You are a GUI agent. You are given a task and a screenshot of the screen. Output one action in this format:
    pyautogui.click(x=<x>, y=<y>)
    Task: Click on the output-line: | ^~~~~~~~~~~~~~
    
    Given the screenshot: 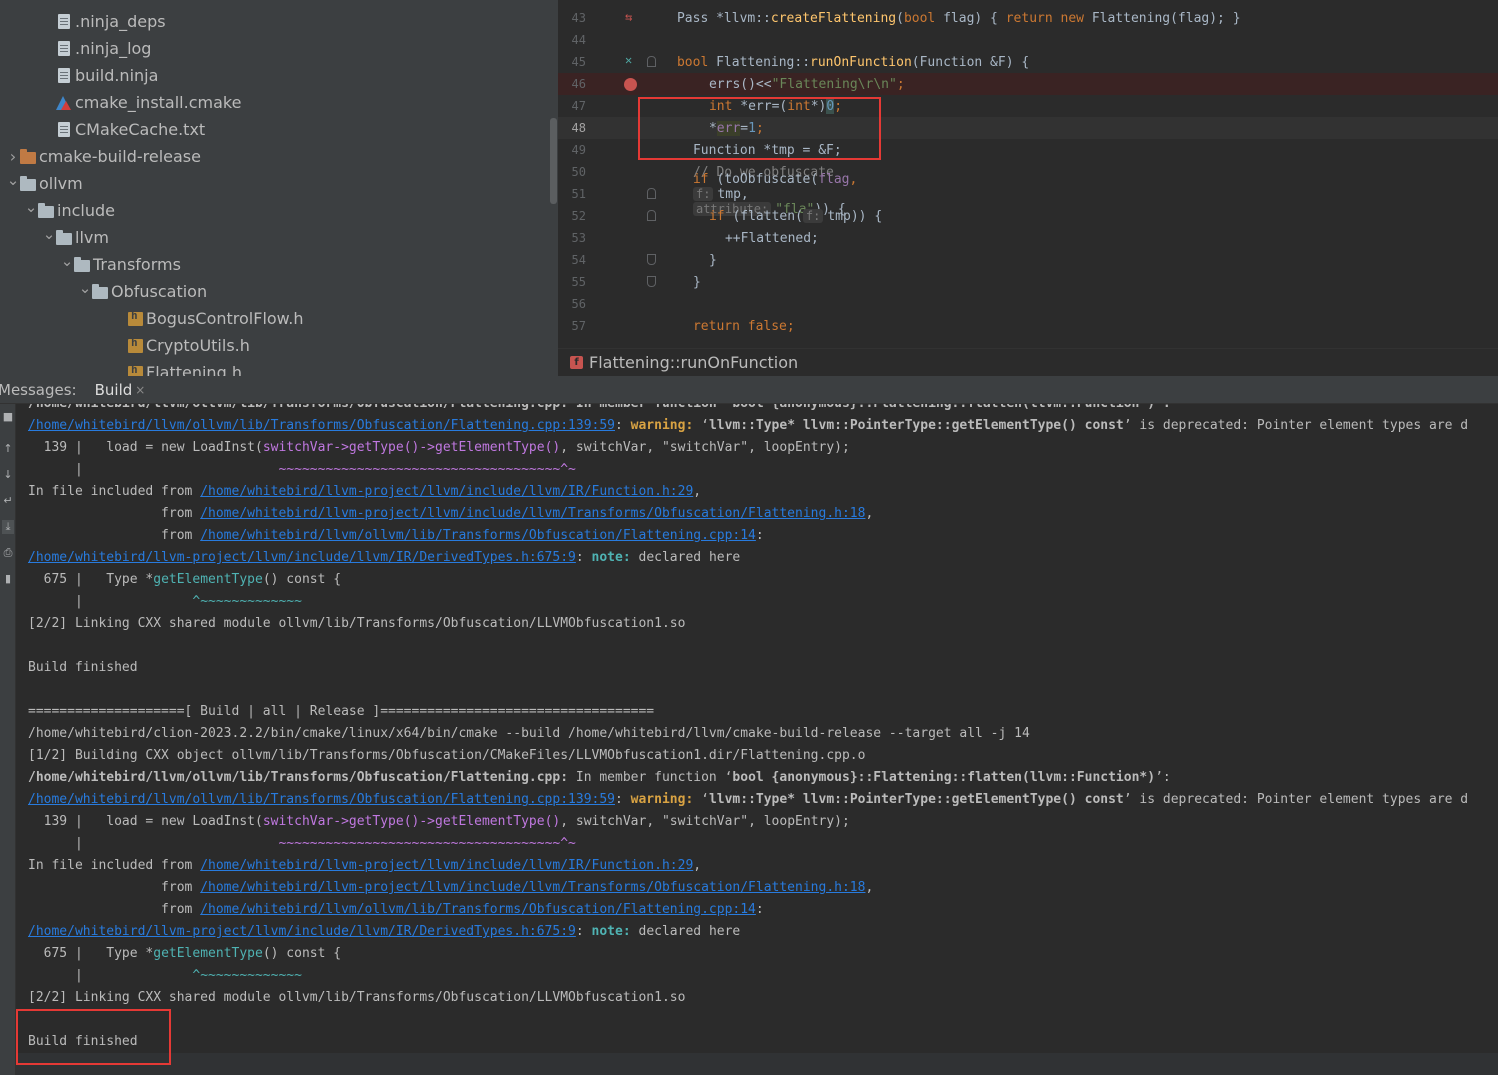 What is the action you would take?
    pyautogui.click(x=165, y=602)
    